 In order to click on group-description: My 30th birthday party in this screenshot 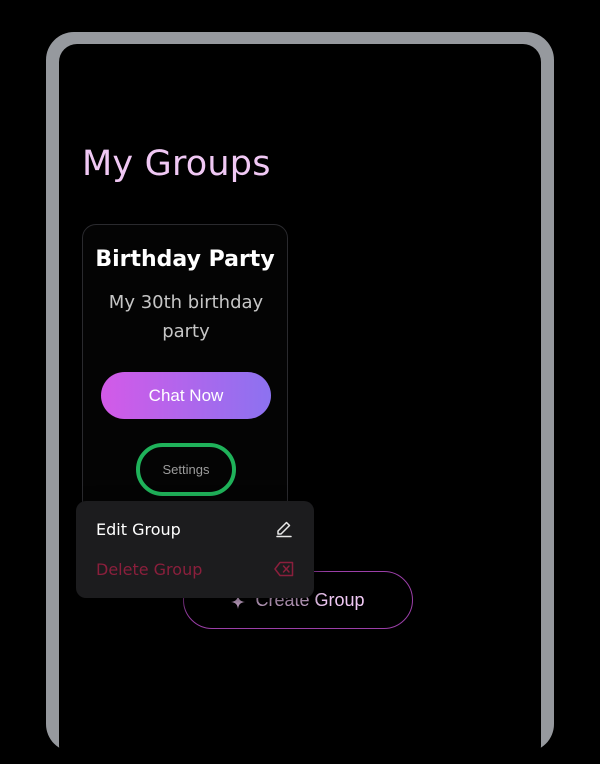, I will do `click(186, 317)`.